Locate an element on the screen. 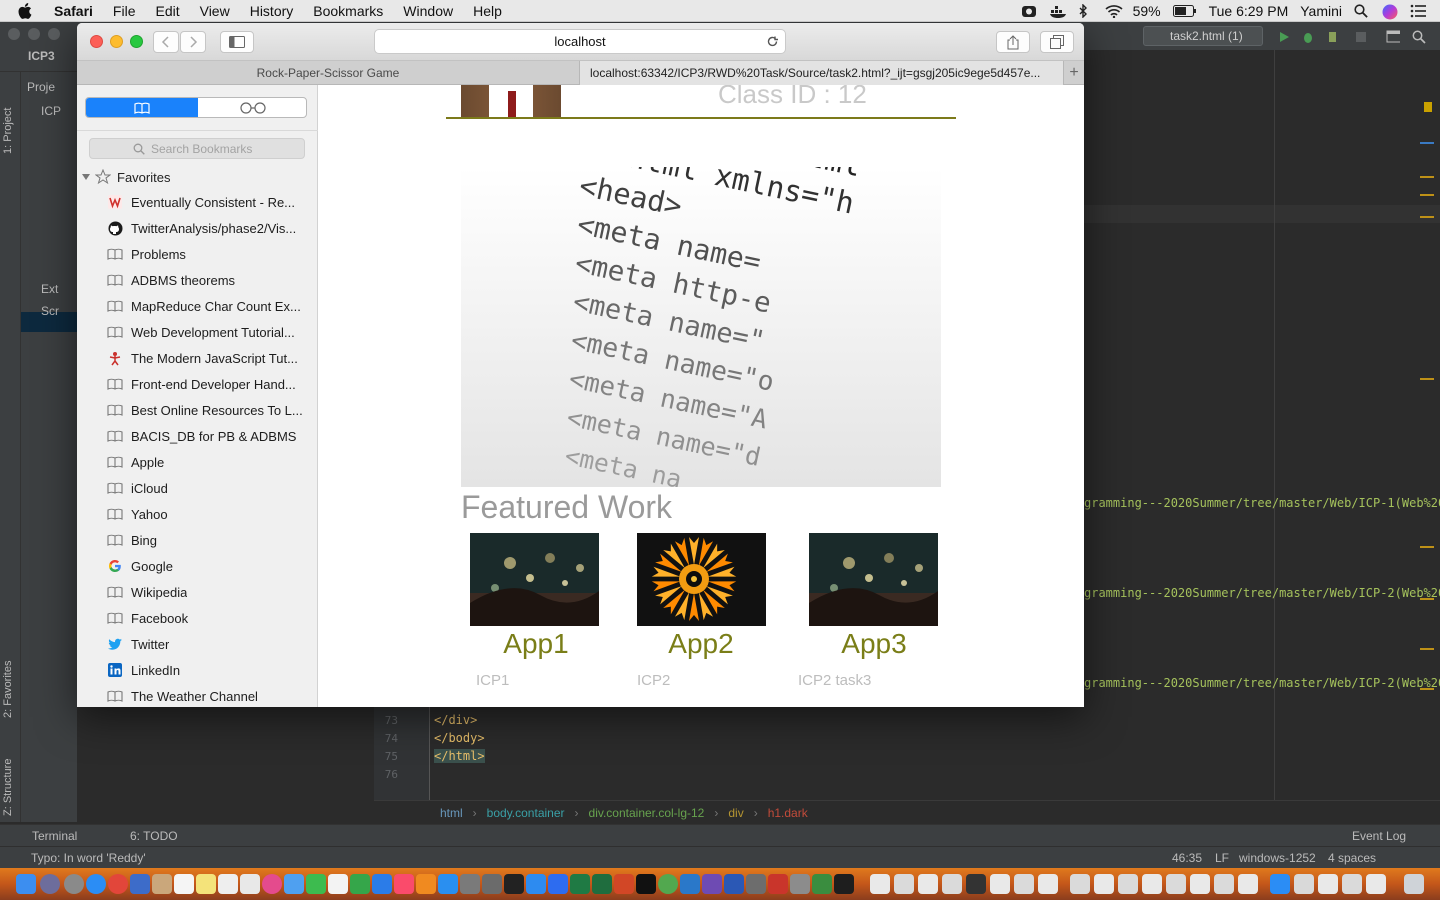  run-icon is located at coordinates (1284, 37).